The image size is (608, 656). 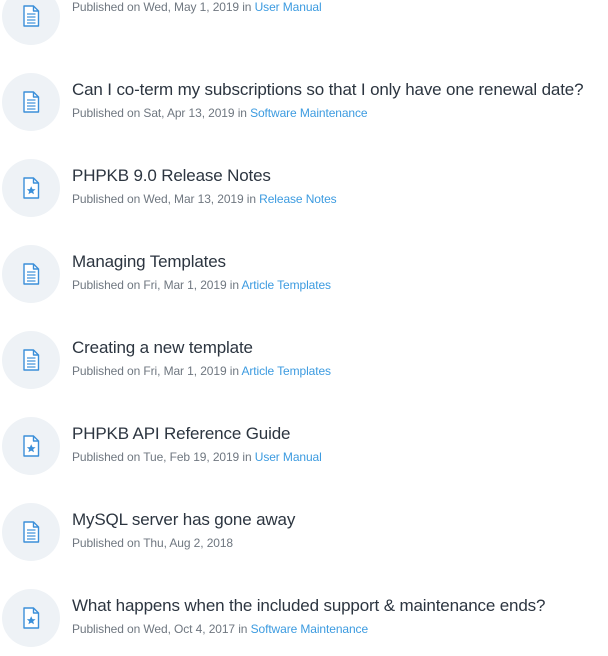 I want to click on publish-date: Published on Tue, Feb 19, 2019, so click(x=156, y=457).